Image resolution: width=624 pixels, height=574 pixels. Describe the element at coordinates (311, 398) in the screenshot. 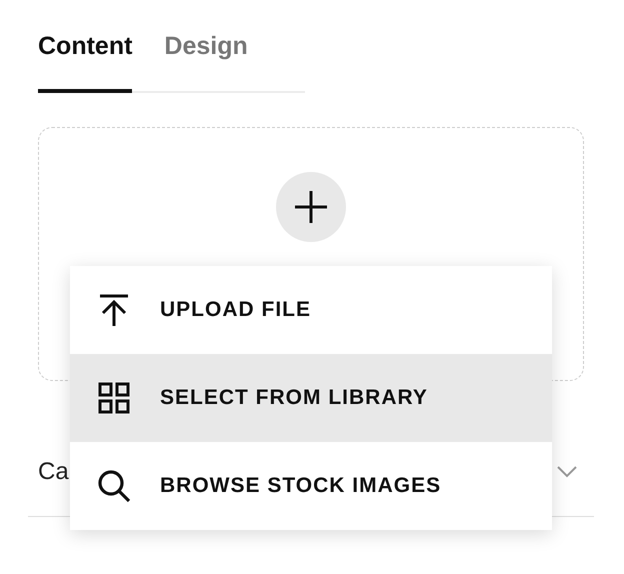

I see `menu-item: SELECT FROM LIBRARY` at that location.